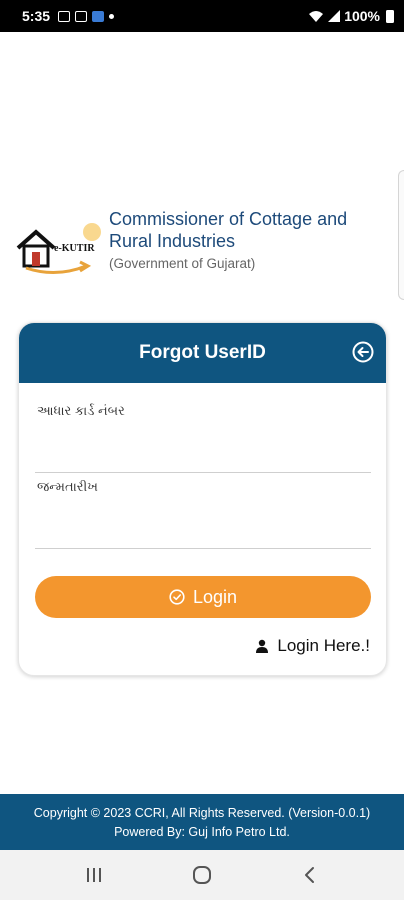  What do you see at coordinates (310, 875) in the screenshot?
I see `back-icon` at bounding box center [310, 875].